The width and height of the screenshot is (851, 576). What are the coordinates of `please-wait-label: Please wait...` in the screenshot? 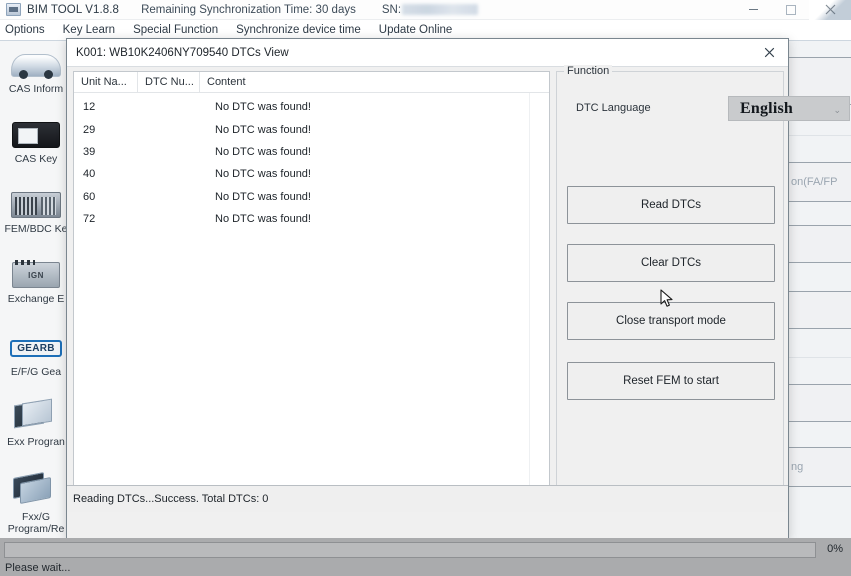 It's located at (38, 568).